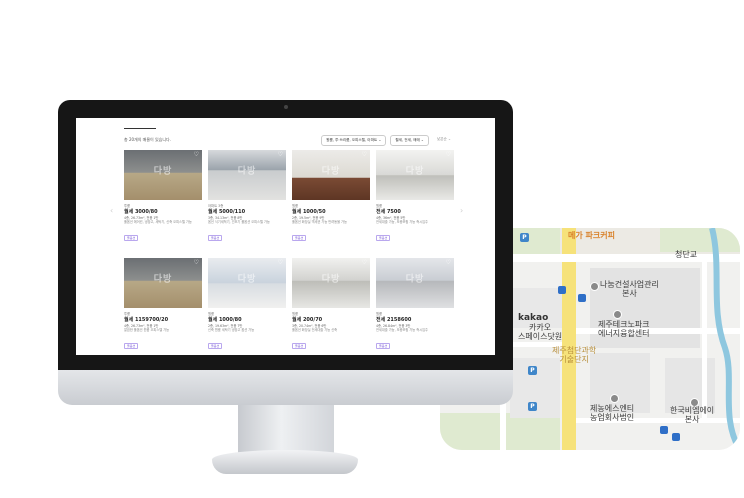 Image resolution: width=744 pixels, height=498 pixels. I want to click on listing-price: 월세 1000/80, so click(225, 320).